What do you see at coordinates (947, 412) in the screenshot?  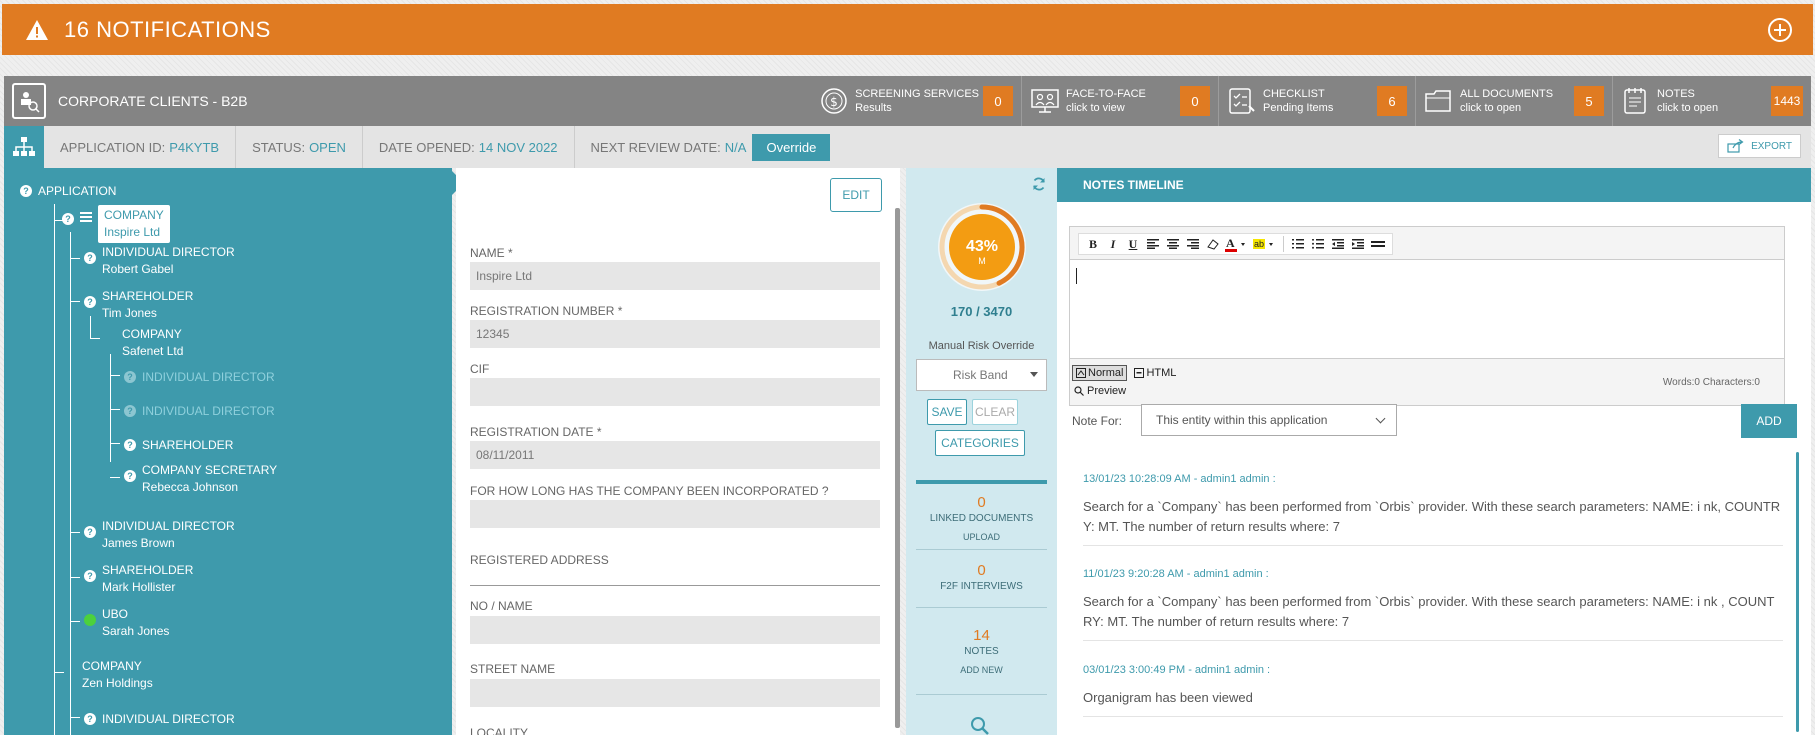 I see `save-button: SAVE` at bounding box center [947, 412].